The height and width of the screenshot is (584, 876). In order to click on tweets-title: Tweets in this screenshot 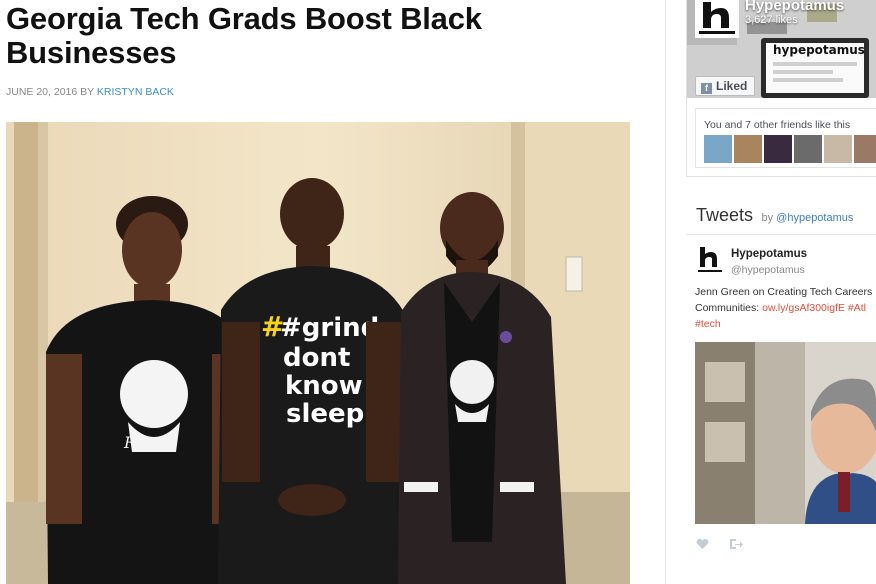, I will do `click(725, 215)`.